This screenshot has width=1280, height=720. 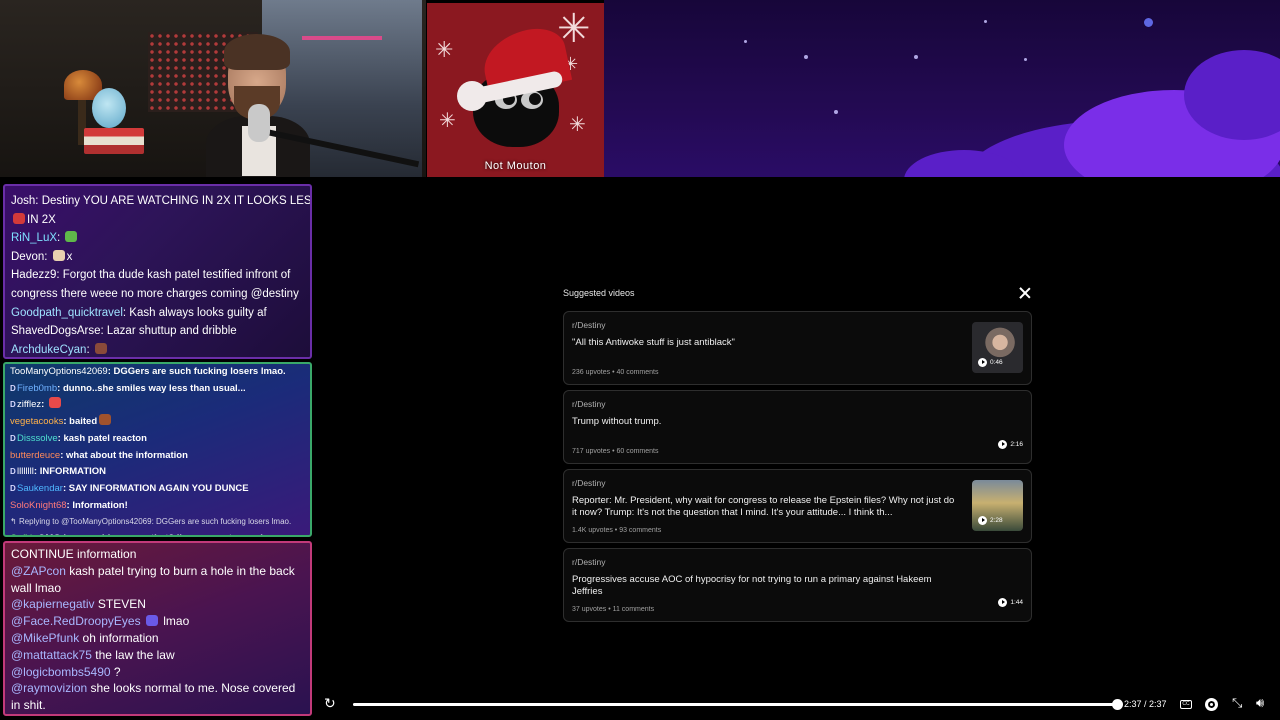 I want to click on chat-message: vegetacooks: baited, so click(x=157, y=422).